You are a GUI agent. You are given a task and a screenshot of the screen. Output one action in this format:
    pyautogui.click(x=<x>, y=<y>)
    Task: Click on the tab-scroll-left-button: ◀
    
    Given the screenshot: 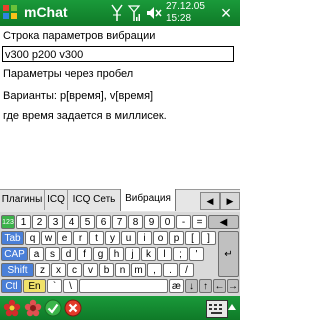 What is the action you would take?
    pyautogui.click(x=210, y=201)
    